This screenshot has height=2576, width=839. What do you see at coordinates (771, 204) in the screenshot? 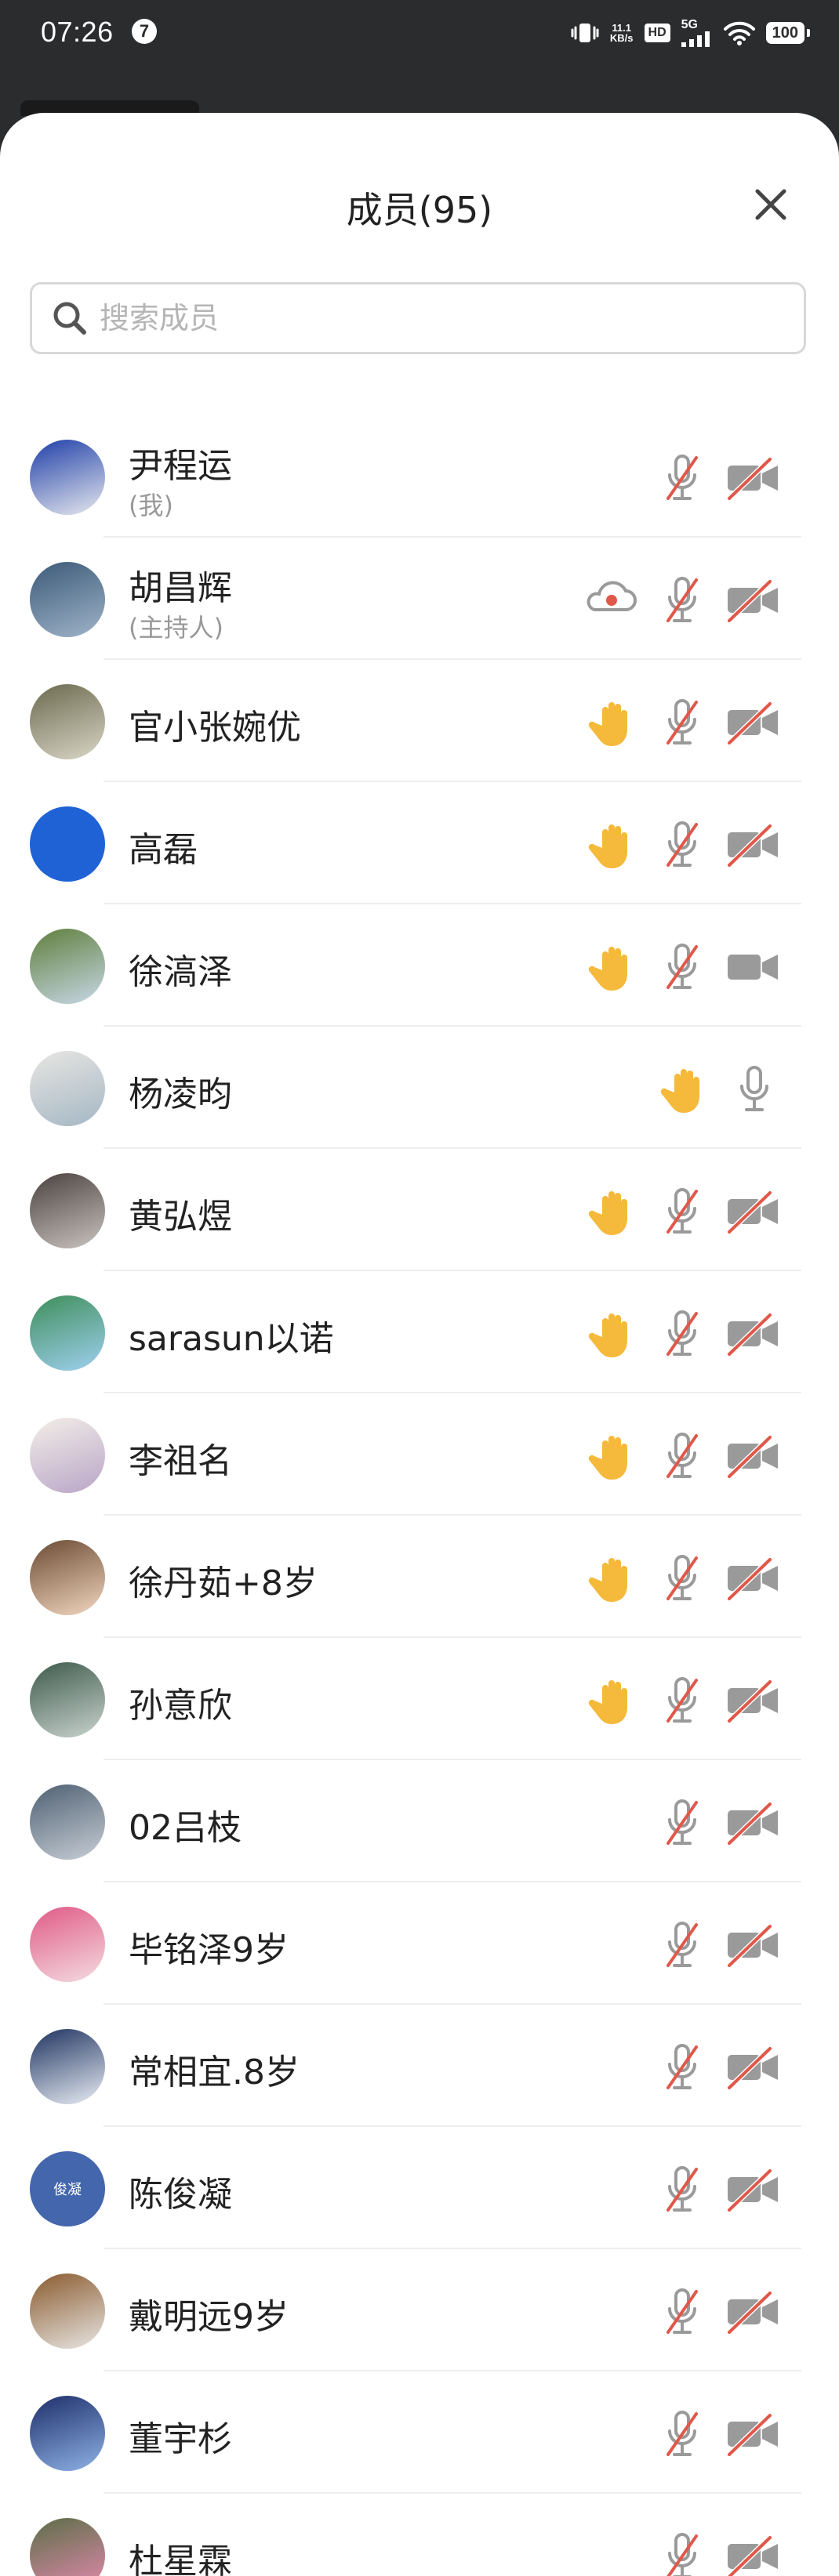
I see `close-icon` at bounding box center [771, 204].